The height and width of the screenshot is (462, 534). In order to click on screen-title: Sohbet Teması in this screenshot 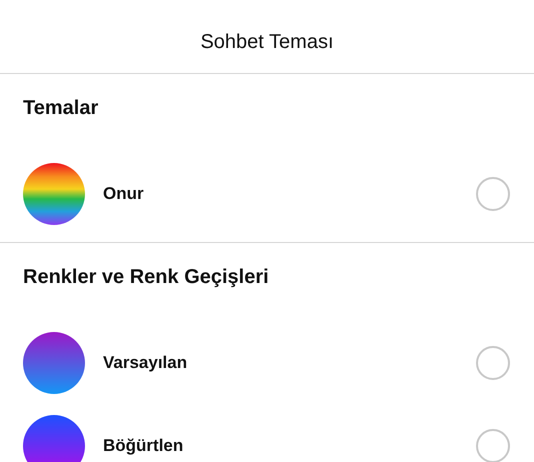, I will do `click(267, 42)`.